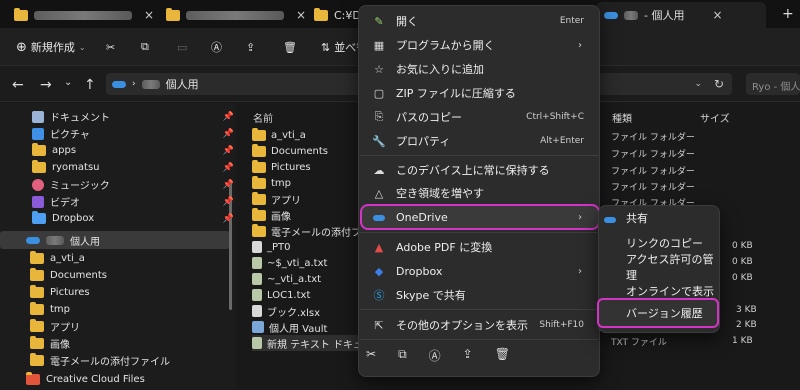  What do you see at coordinates (139, 218) in the screenshot?
I see `sidebar-item-dropbox: Dropbox 📌` at bounding box center [139, 218].